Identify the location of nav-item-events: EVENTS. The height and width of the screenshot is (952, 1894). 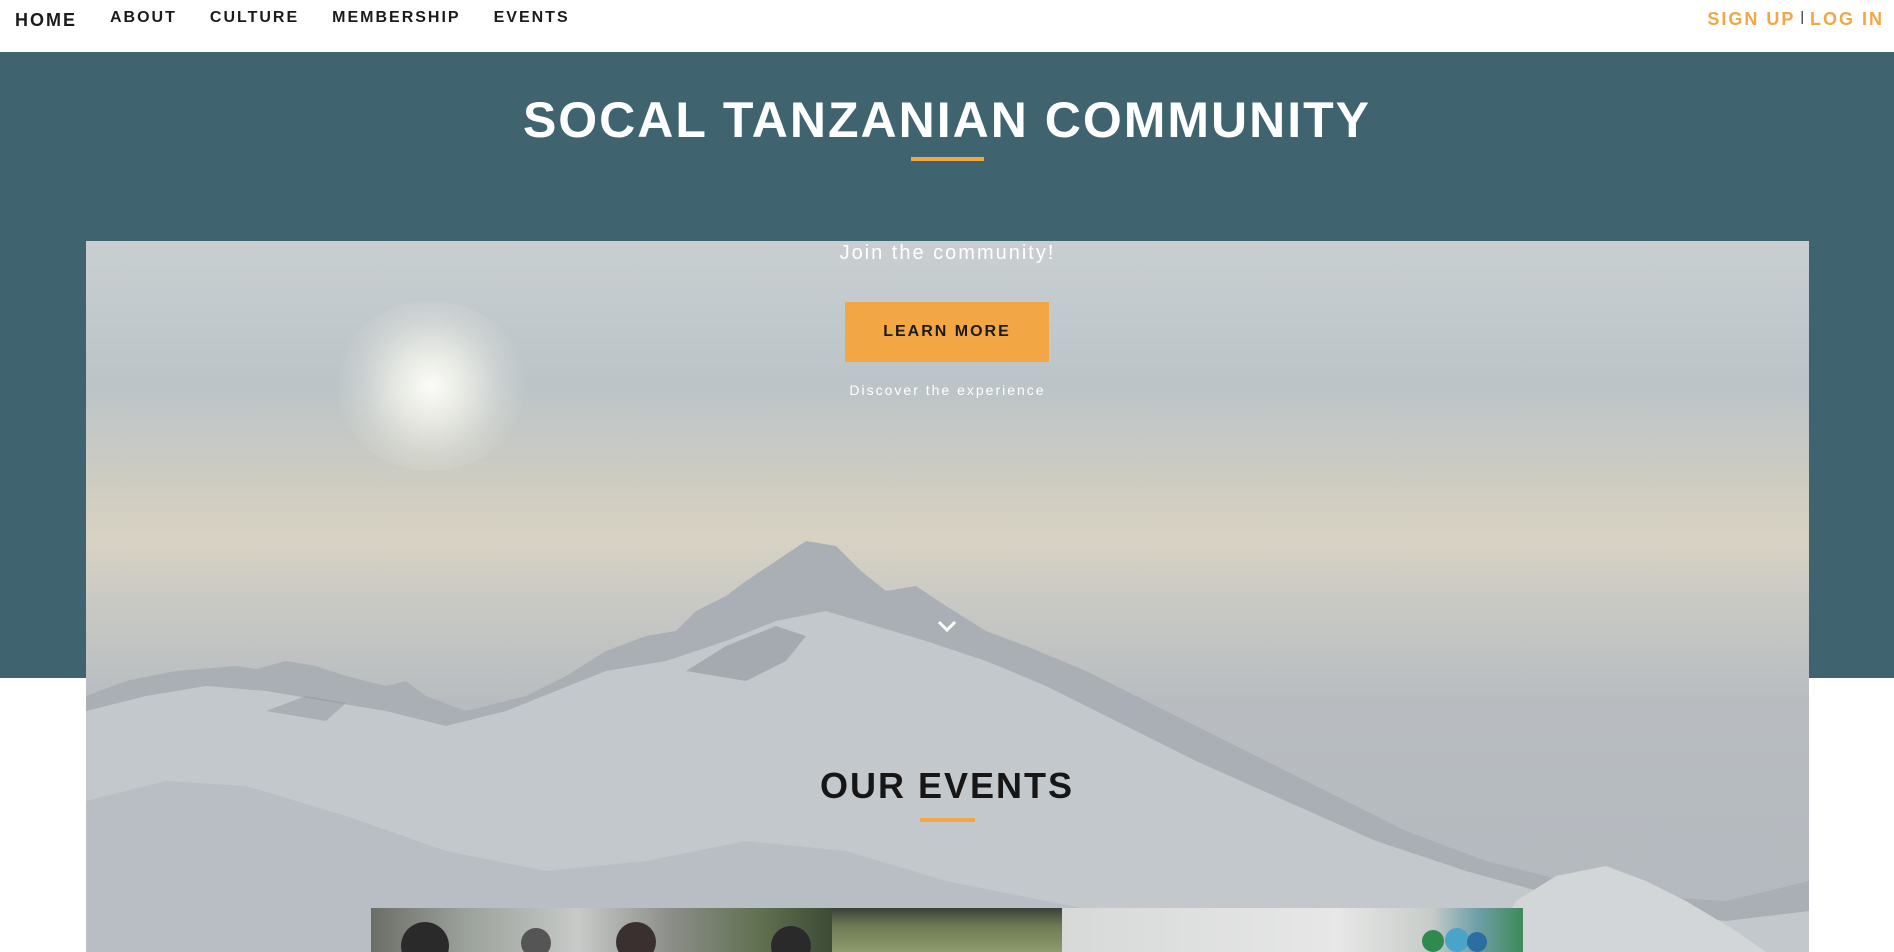
(532, 18).